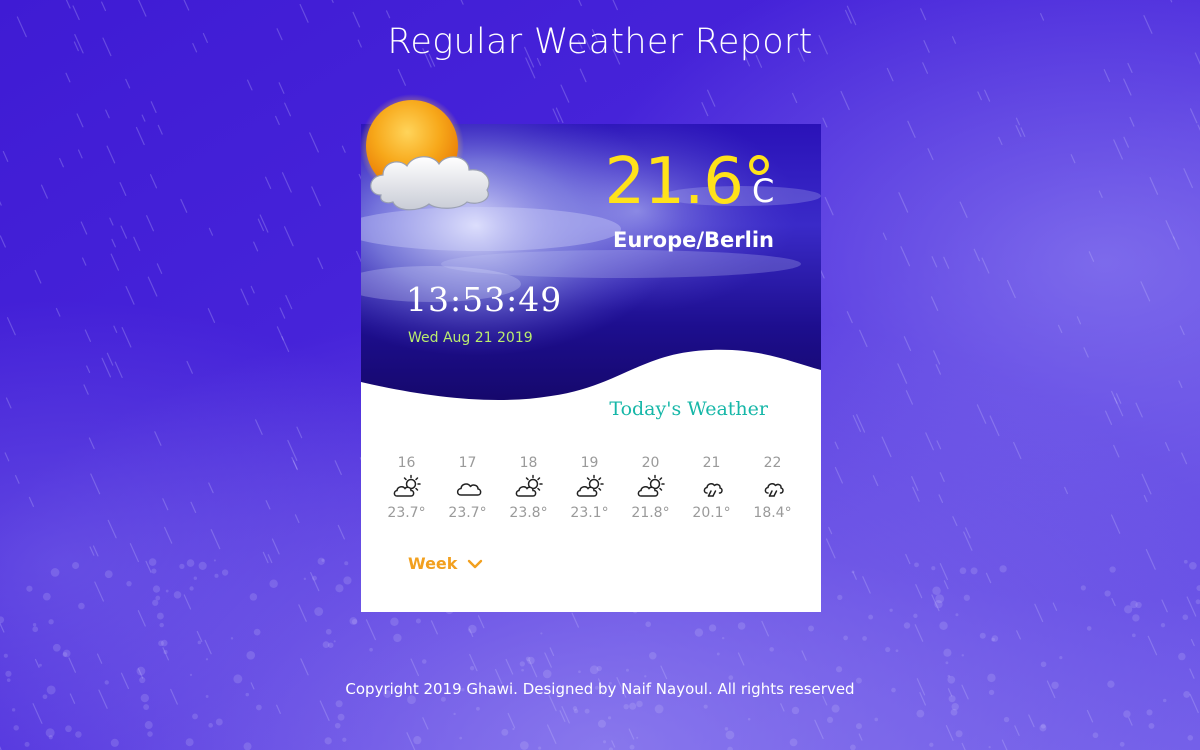  I want to click on forecast-day: 21 20.1°, so click(711, 488).